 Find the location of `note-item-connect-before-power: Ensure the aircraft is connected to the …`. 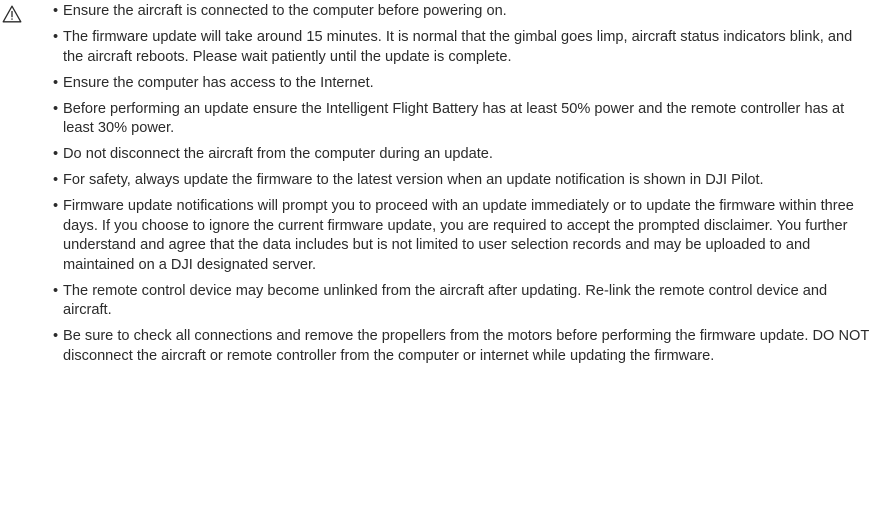

note-item-connect-before-power: Ensure the aircraft is connected to the … is located at coordinates (464, 12).